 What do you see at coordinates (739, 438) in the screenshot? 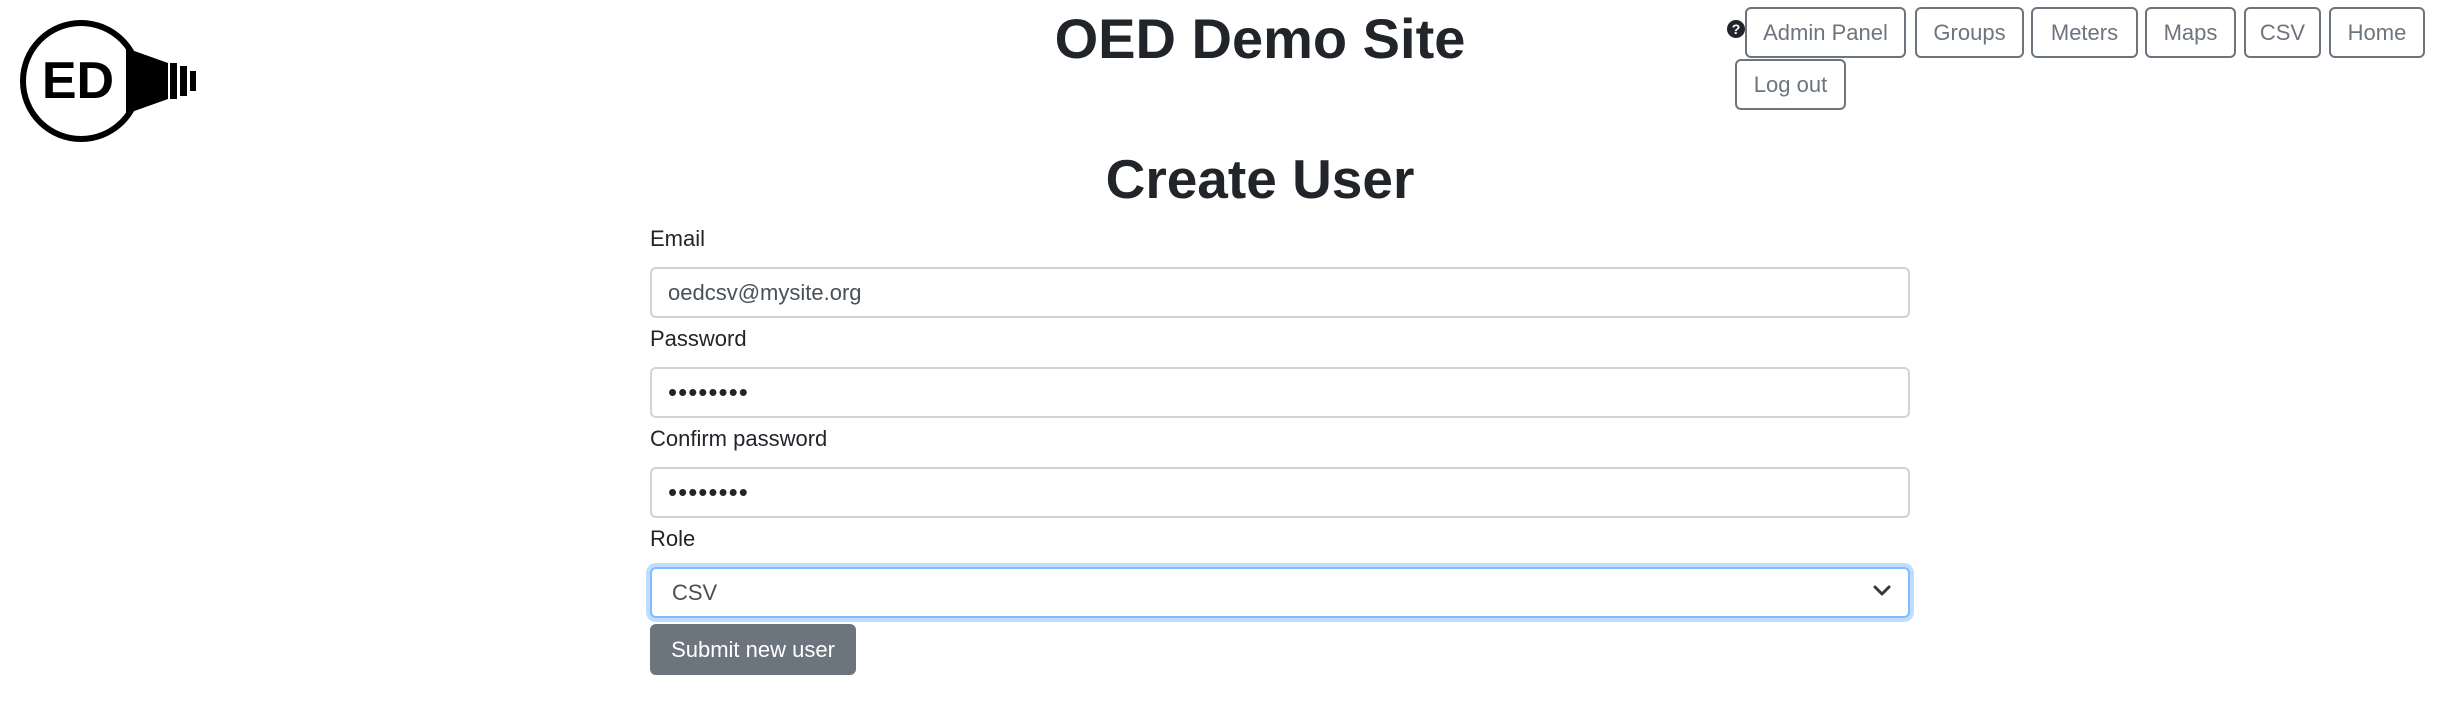
I see `confirm-password-label: Confirm password` at bounding box center [739, 438].